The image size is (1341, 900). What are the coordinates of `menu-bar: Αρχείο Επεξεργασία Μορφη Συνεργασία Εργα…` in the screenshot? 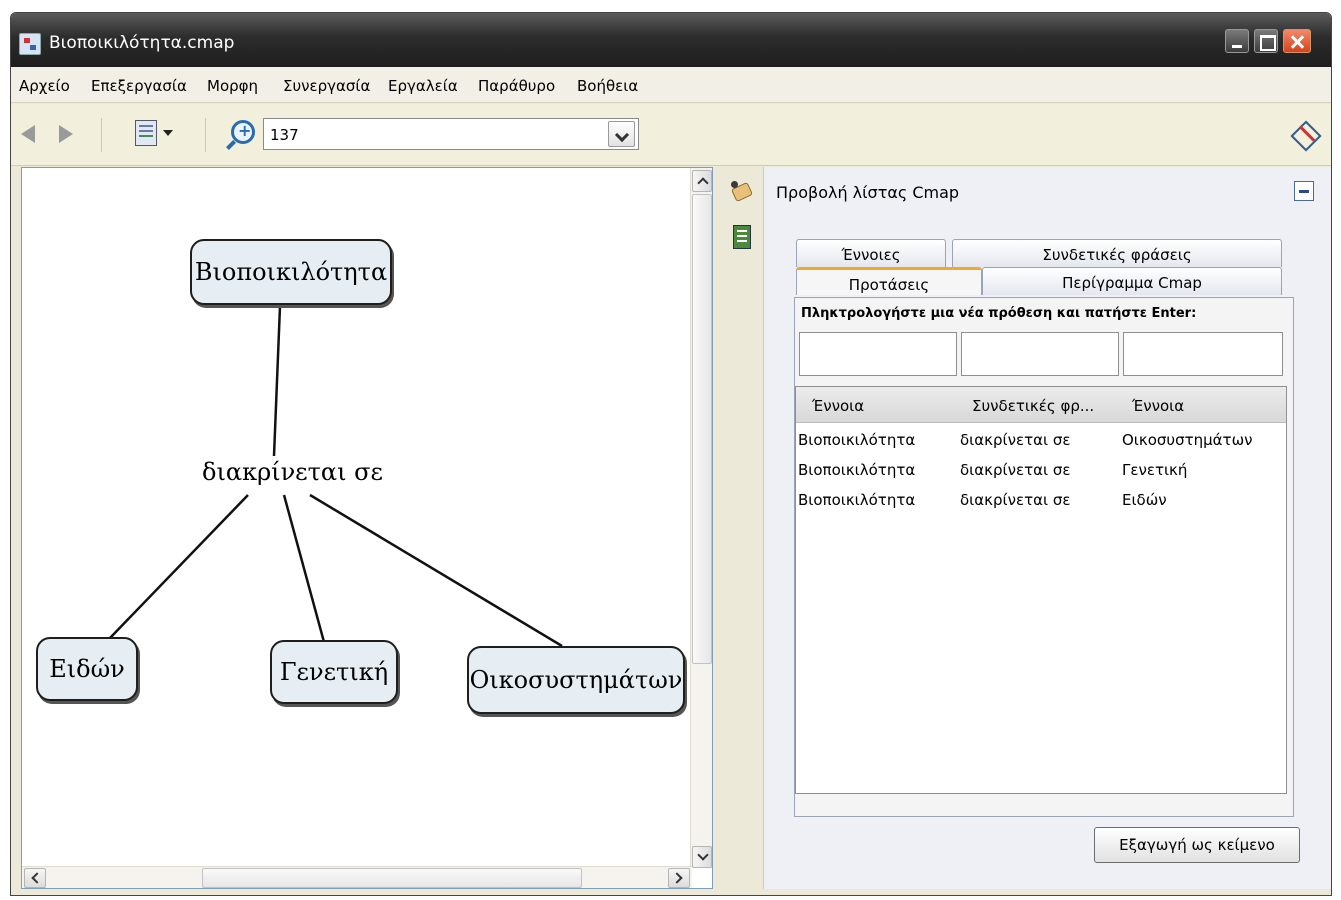 It's located at (671, 85).